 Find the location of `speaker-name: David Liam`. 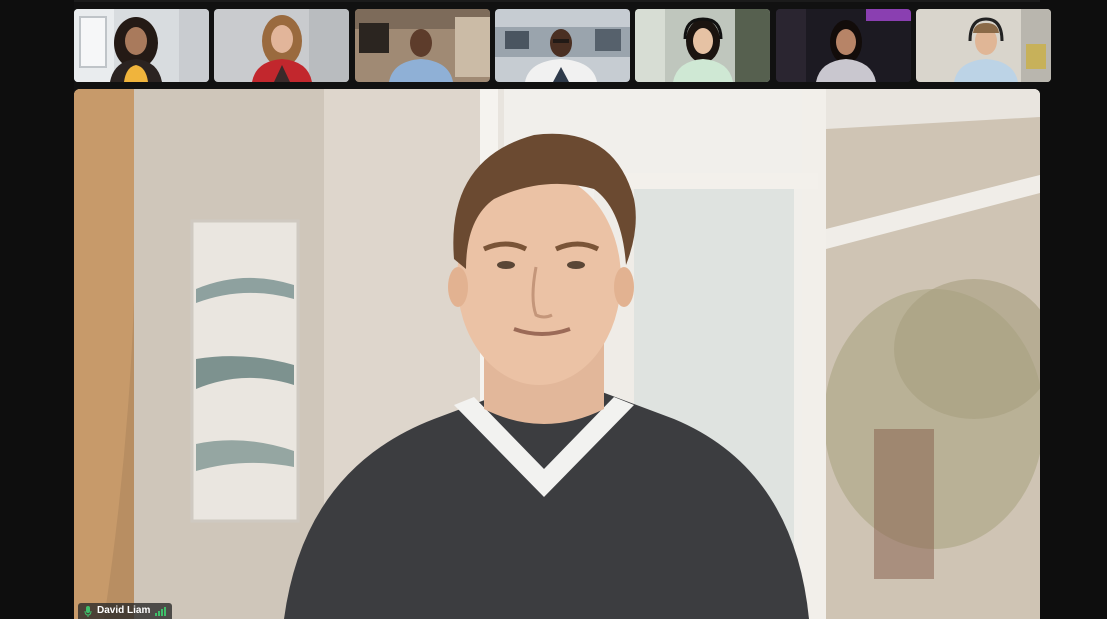

speaker-name: David Liam is located at coordinates (124, 610).